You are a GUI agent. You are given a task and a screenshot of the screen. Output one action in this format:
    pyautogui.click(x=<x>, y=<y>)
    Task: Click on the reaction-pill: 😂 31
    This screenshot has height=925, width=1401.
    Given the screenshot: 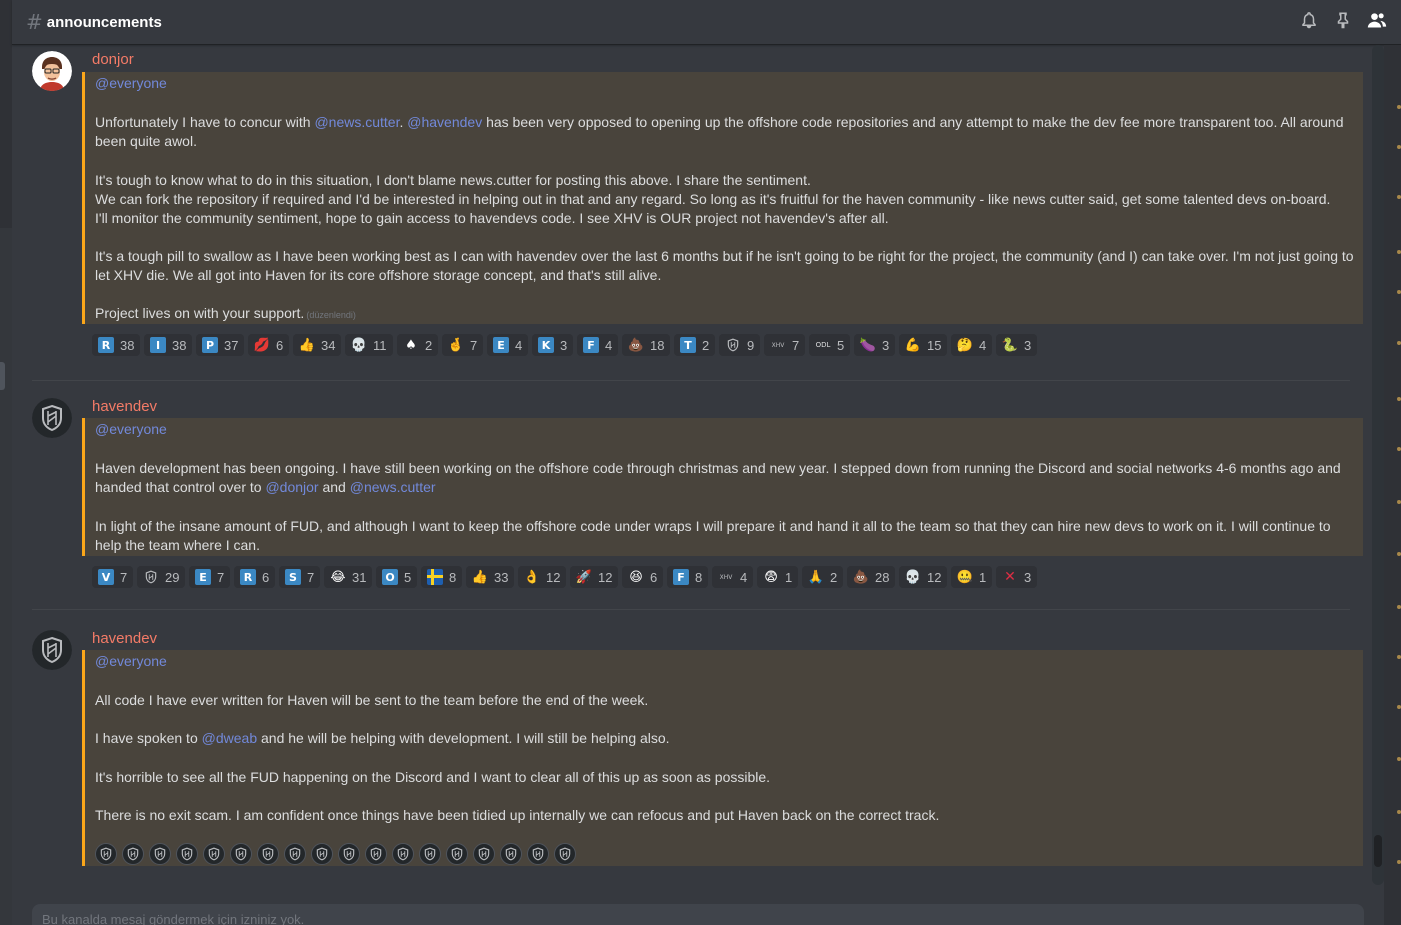 What is the action you would take?
    pyautogui.click(x=348, y=577)
    